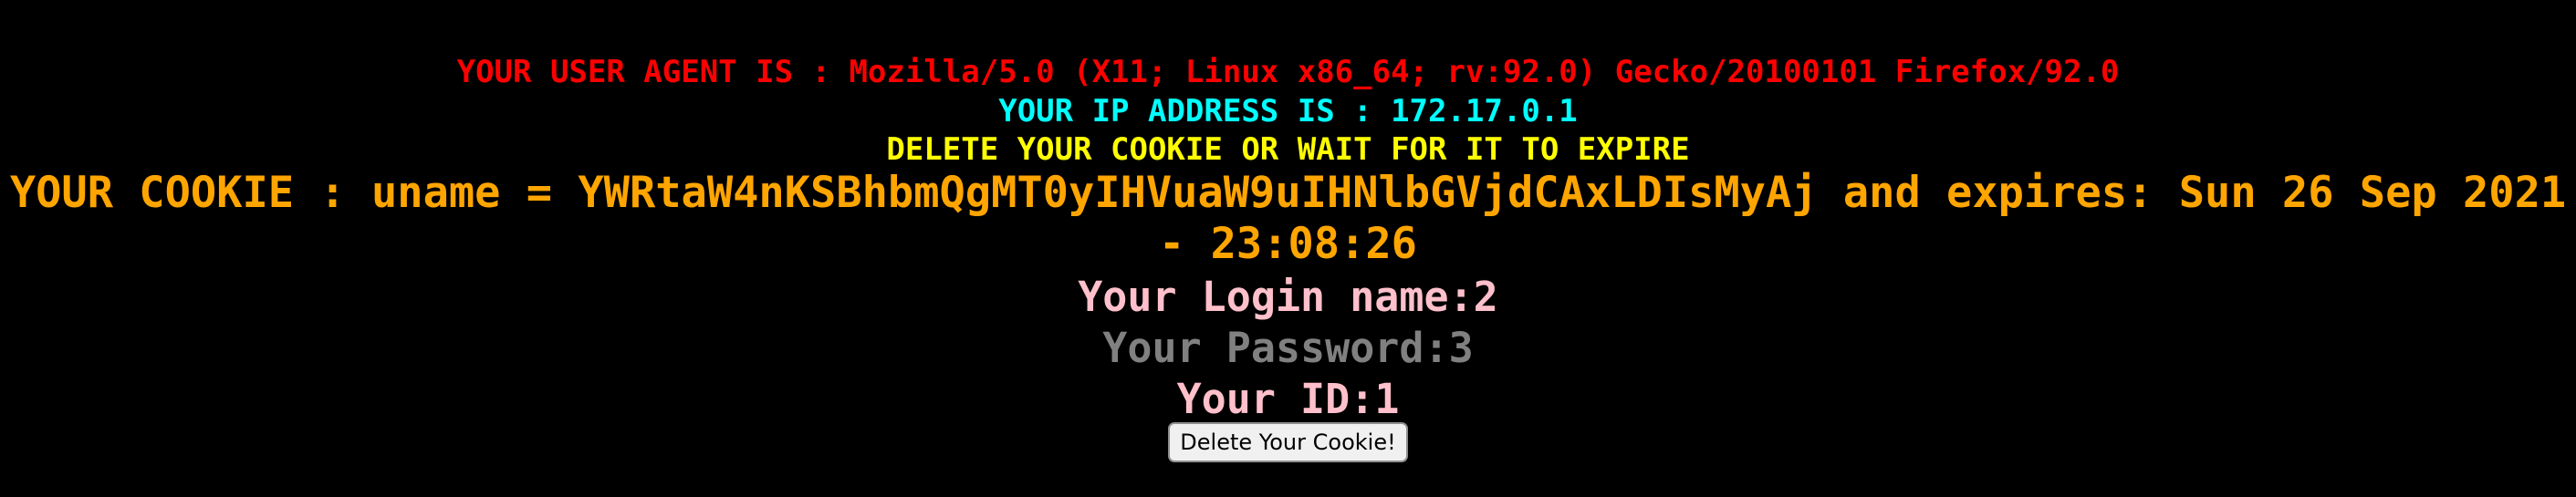  What do you see at coordinates (1288, 244) in the screenshot?
I see `cookie-info-line2: - 23:08:26` at bounding box center [1288, 244].